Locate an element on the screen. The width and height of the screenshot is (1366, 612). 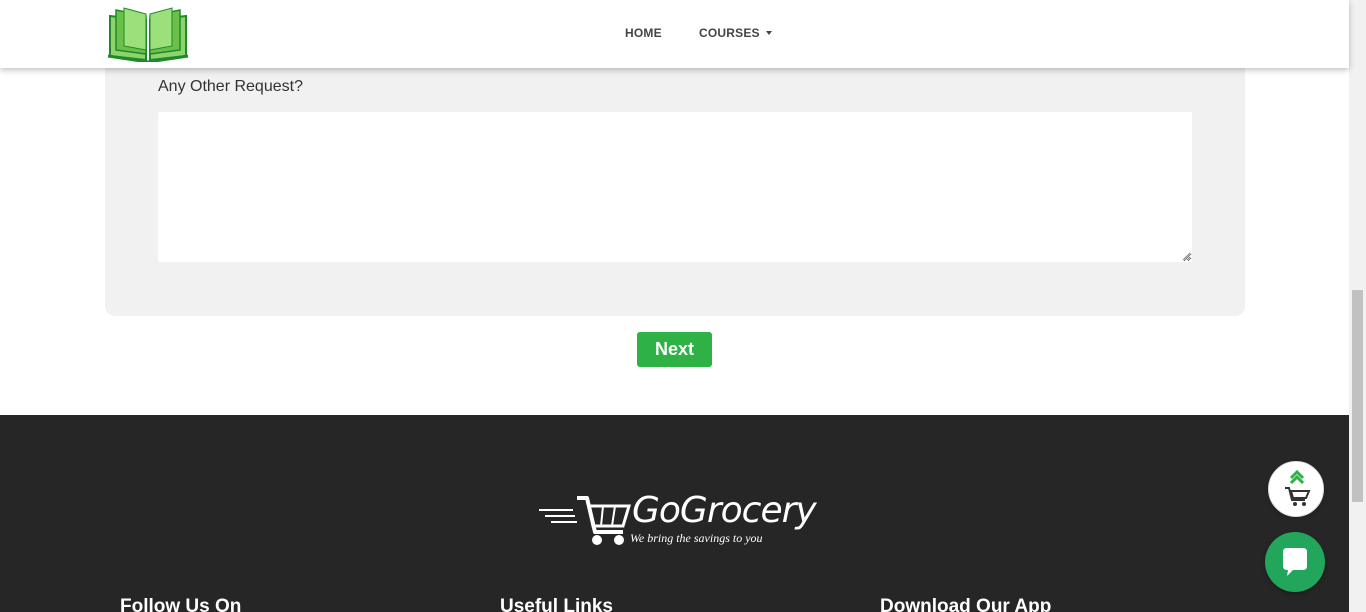
chat-button is located at coordinates (1295, 562).